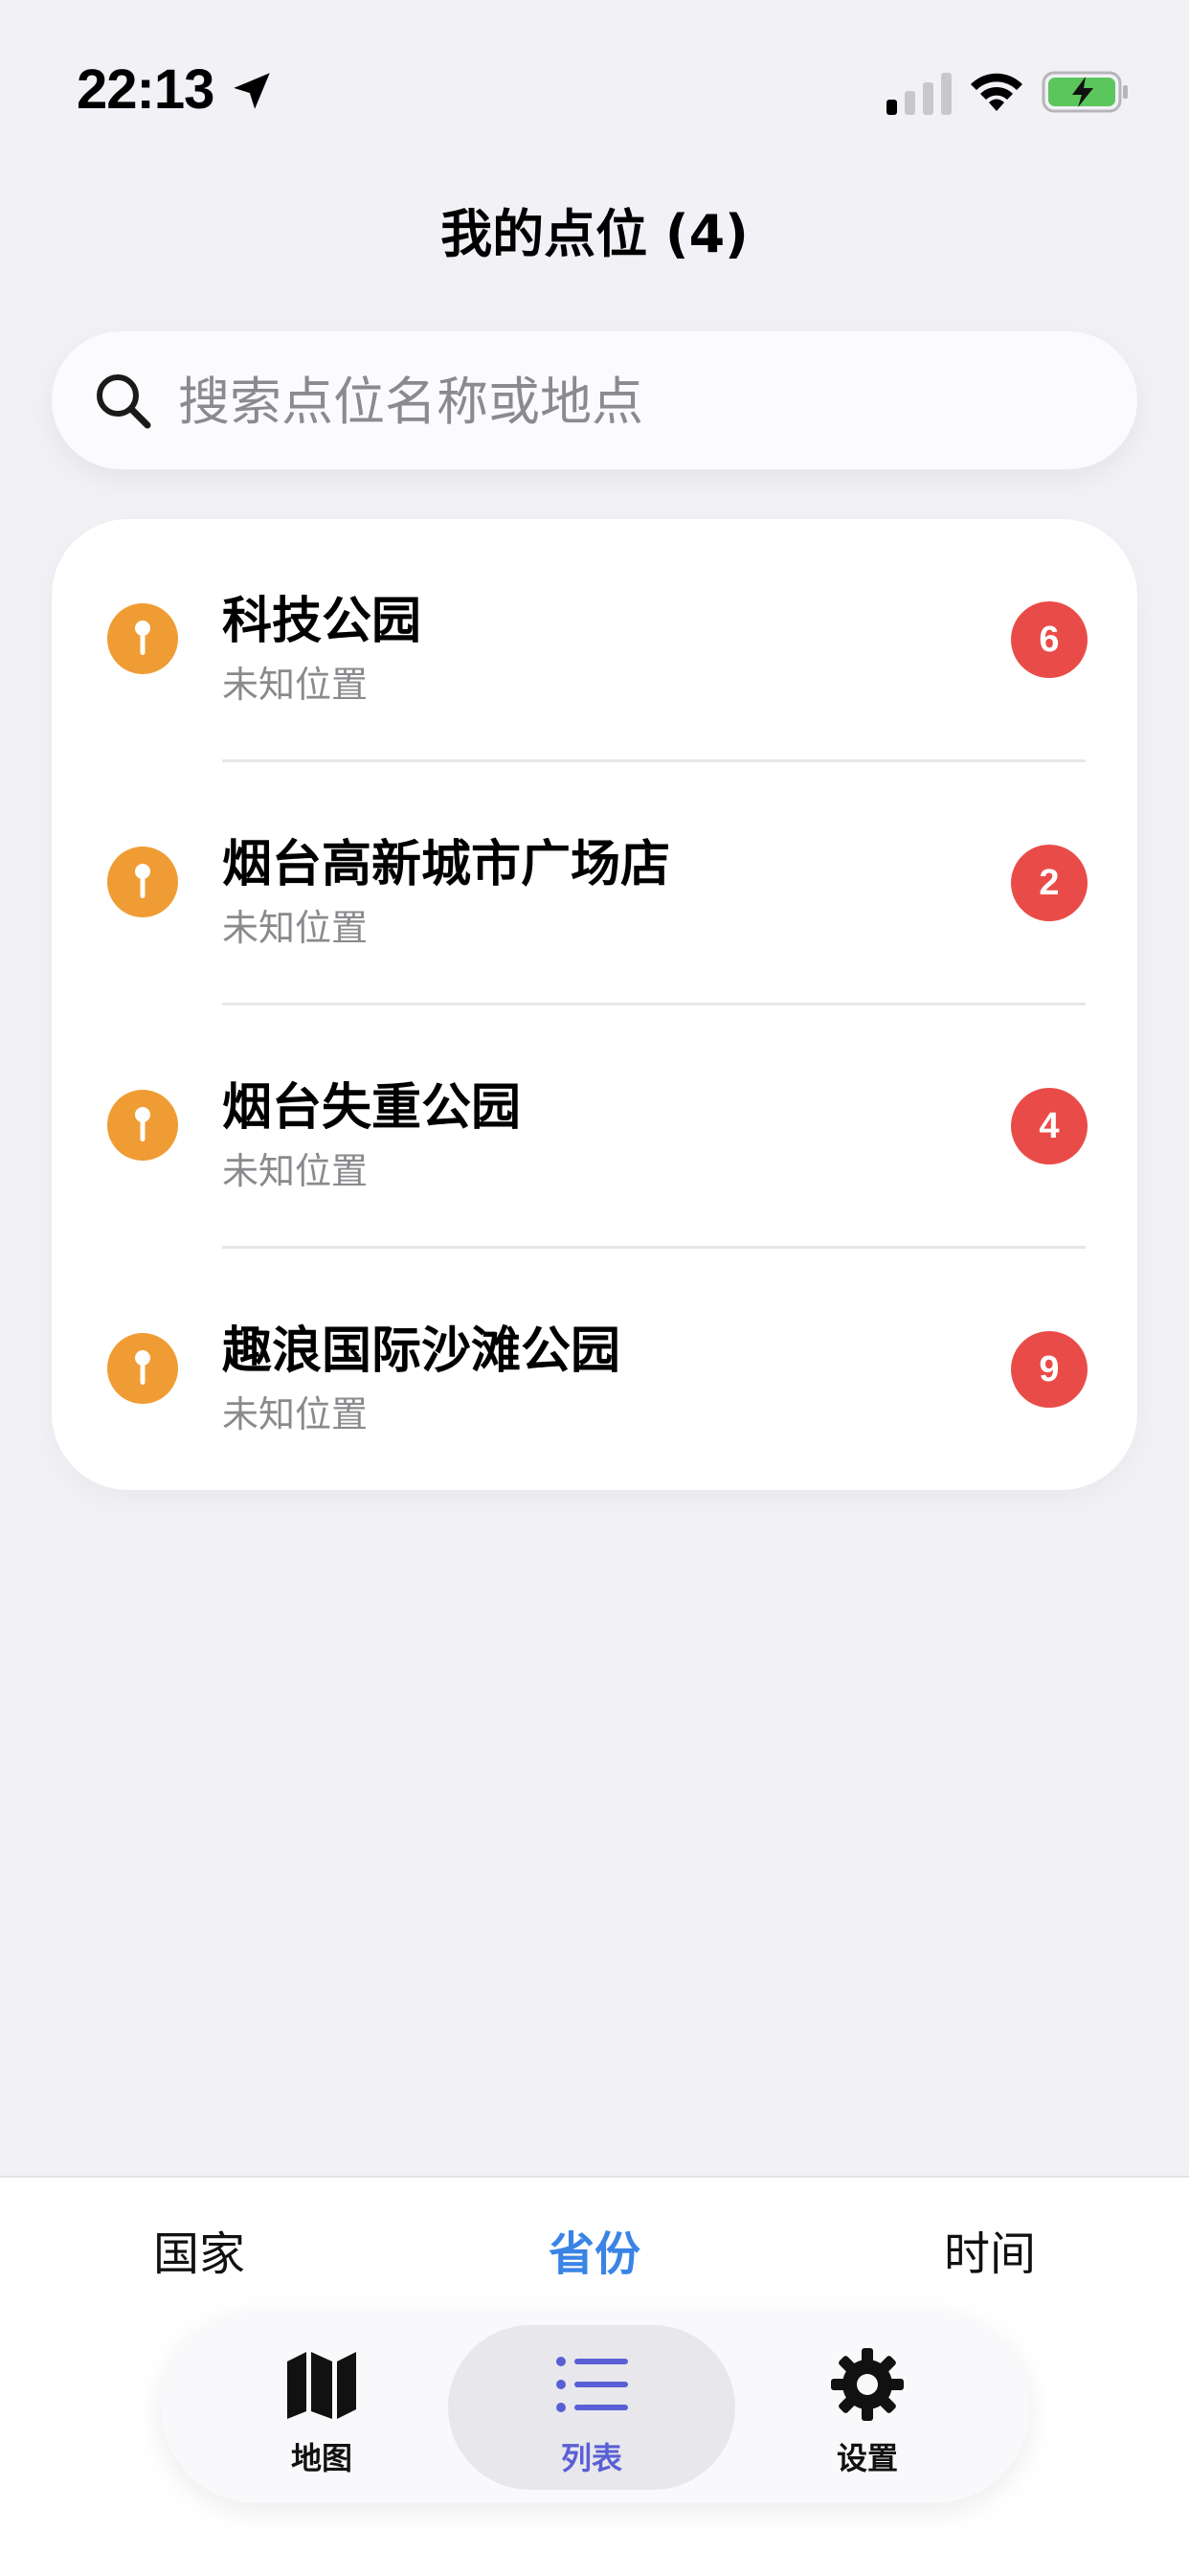 Image resolution: width=1189 pixels, height=2576 pixels. I want to click on map-icon, so click(321, 2385).